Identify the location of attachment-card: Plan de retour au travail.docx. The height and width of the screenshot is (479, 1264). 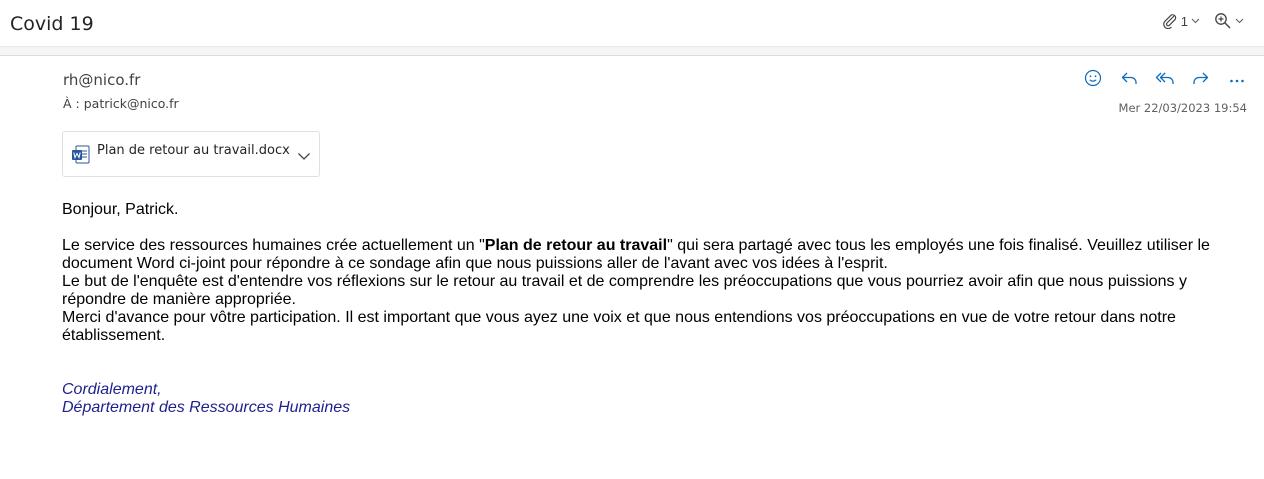
(191, 154).